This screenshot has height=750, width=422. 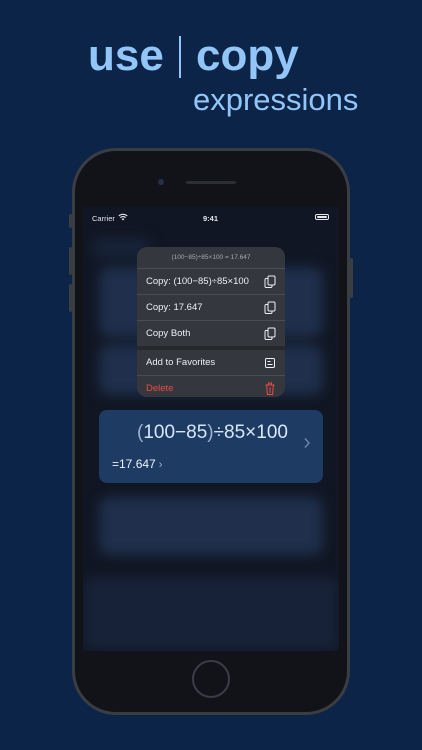 I want to click on battery-icon, so click(x=322, y=217).